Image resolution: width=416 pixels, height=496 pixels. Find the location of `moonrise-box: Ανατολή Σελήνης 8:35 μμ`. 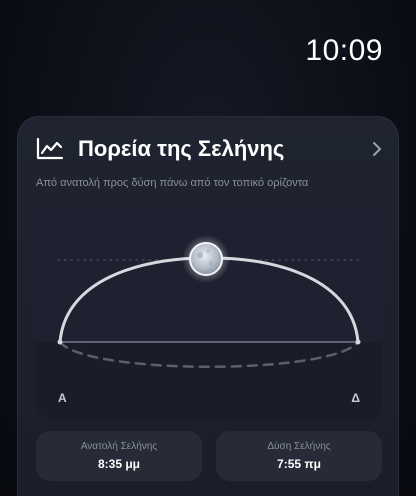

moonrise-box: Ανατολή Σελήνης 8:35 μμ is located at coordinates (119, 456).